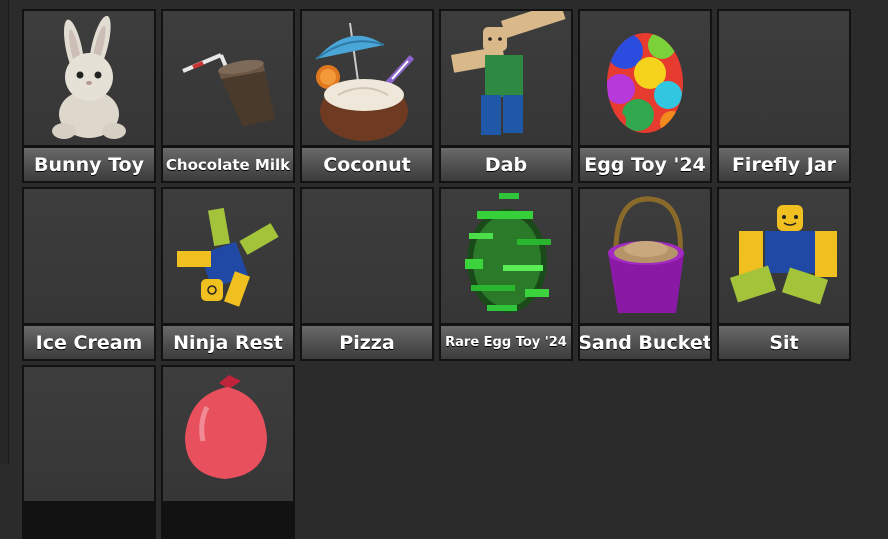  I want to click on ninja-rest-emote-icon, so click(228, 257).